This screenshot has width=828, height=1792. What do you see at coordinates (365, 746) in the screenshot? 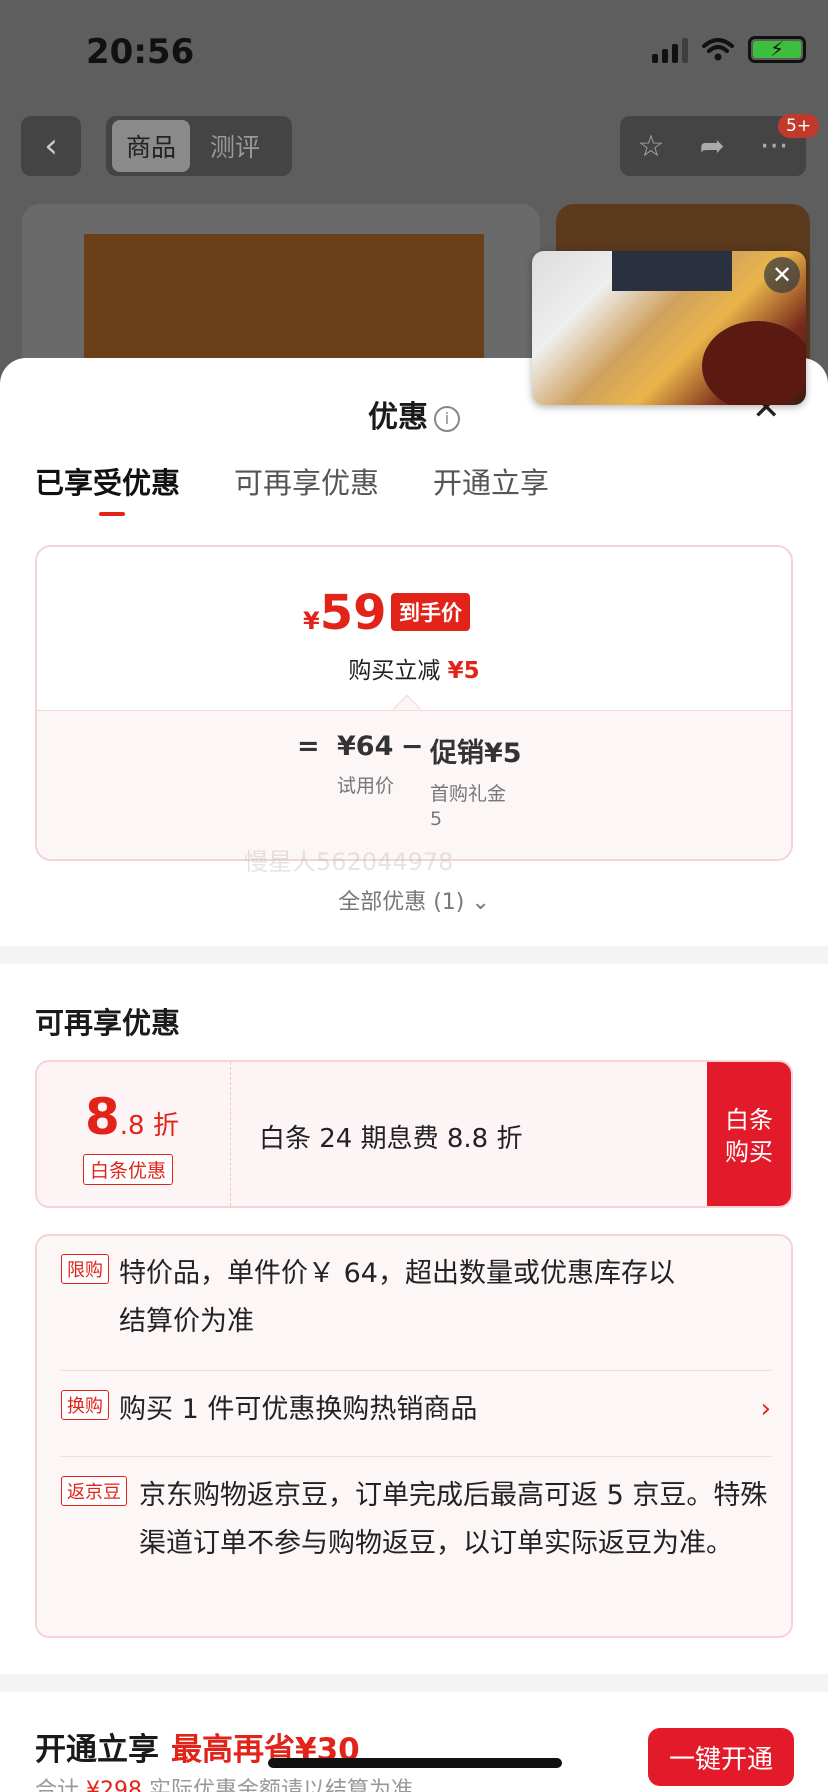
I see `base-price: ¥64` at bounding box center [365, 746].